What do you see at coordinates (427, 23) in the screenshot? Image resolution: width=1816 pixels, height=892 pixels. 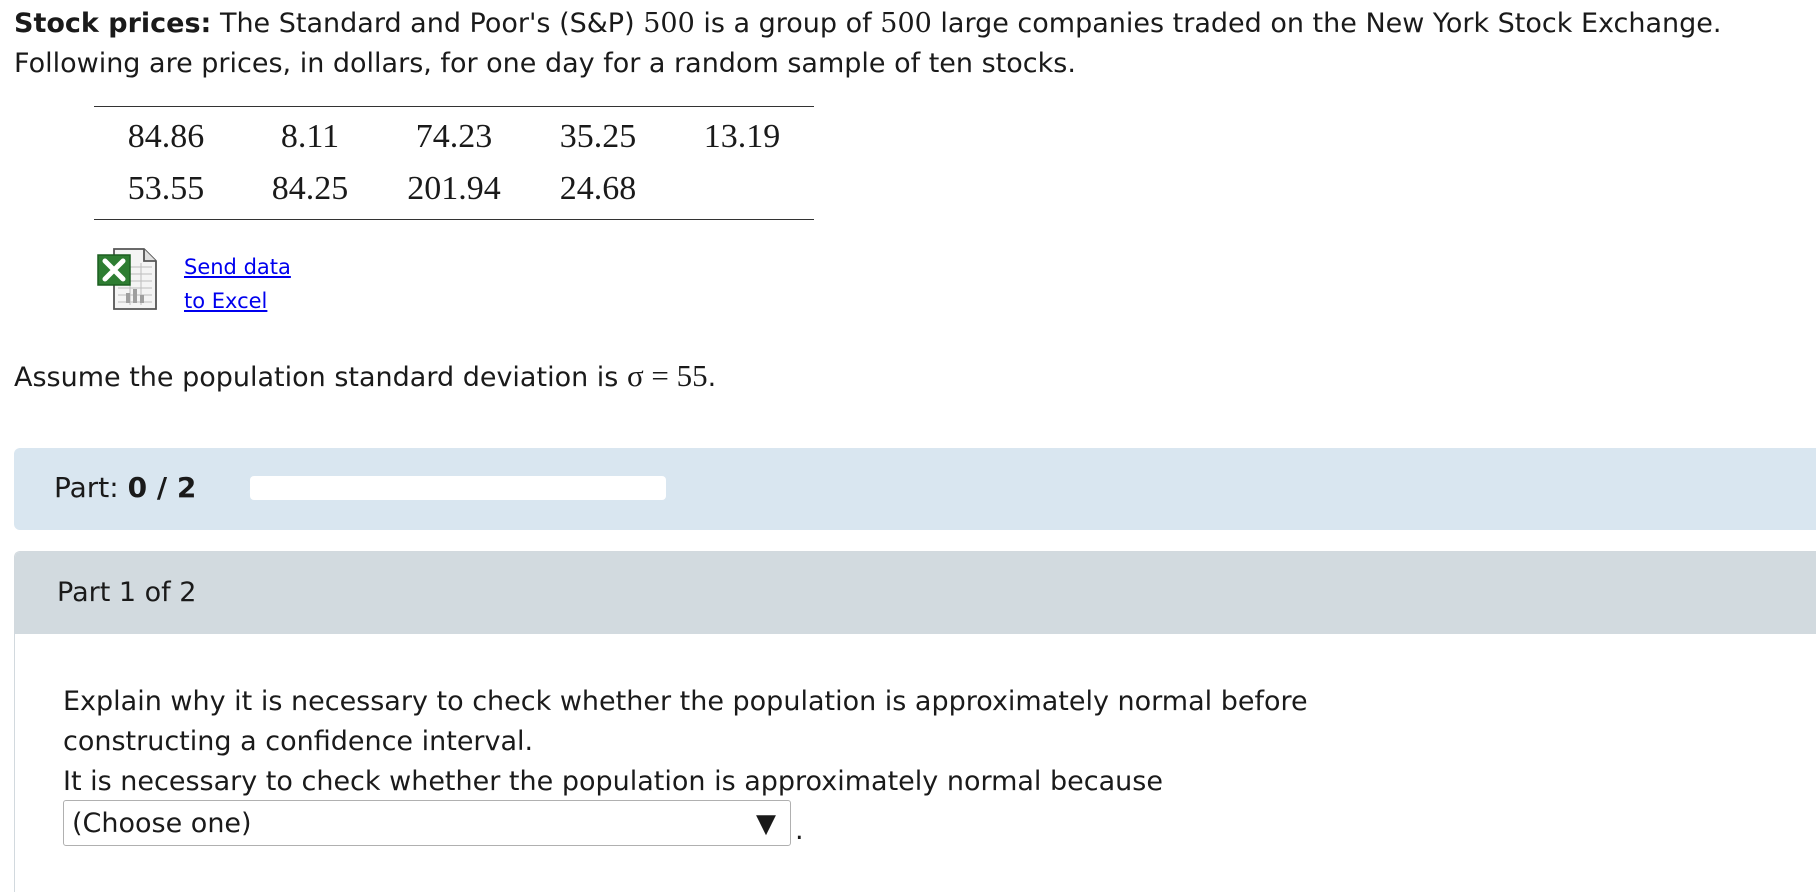 I see `intro-text-a: The Standard and Poor's (S&P)` at bounding box center [427, 23].